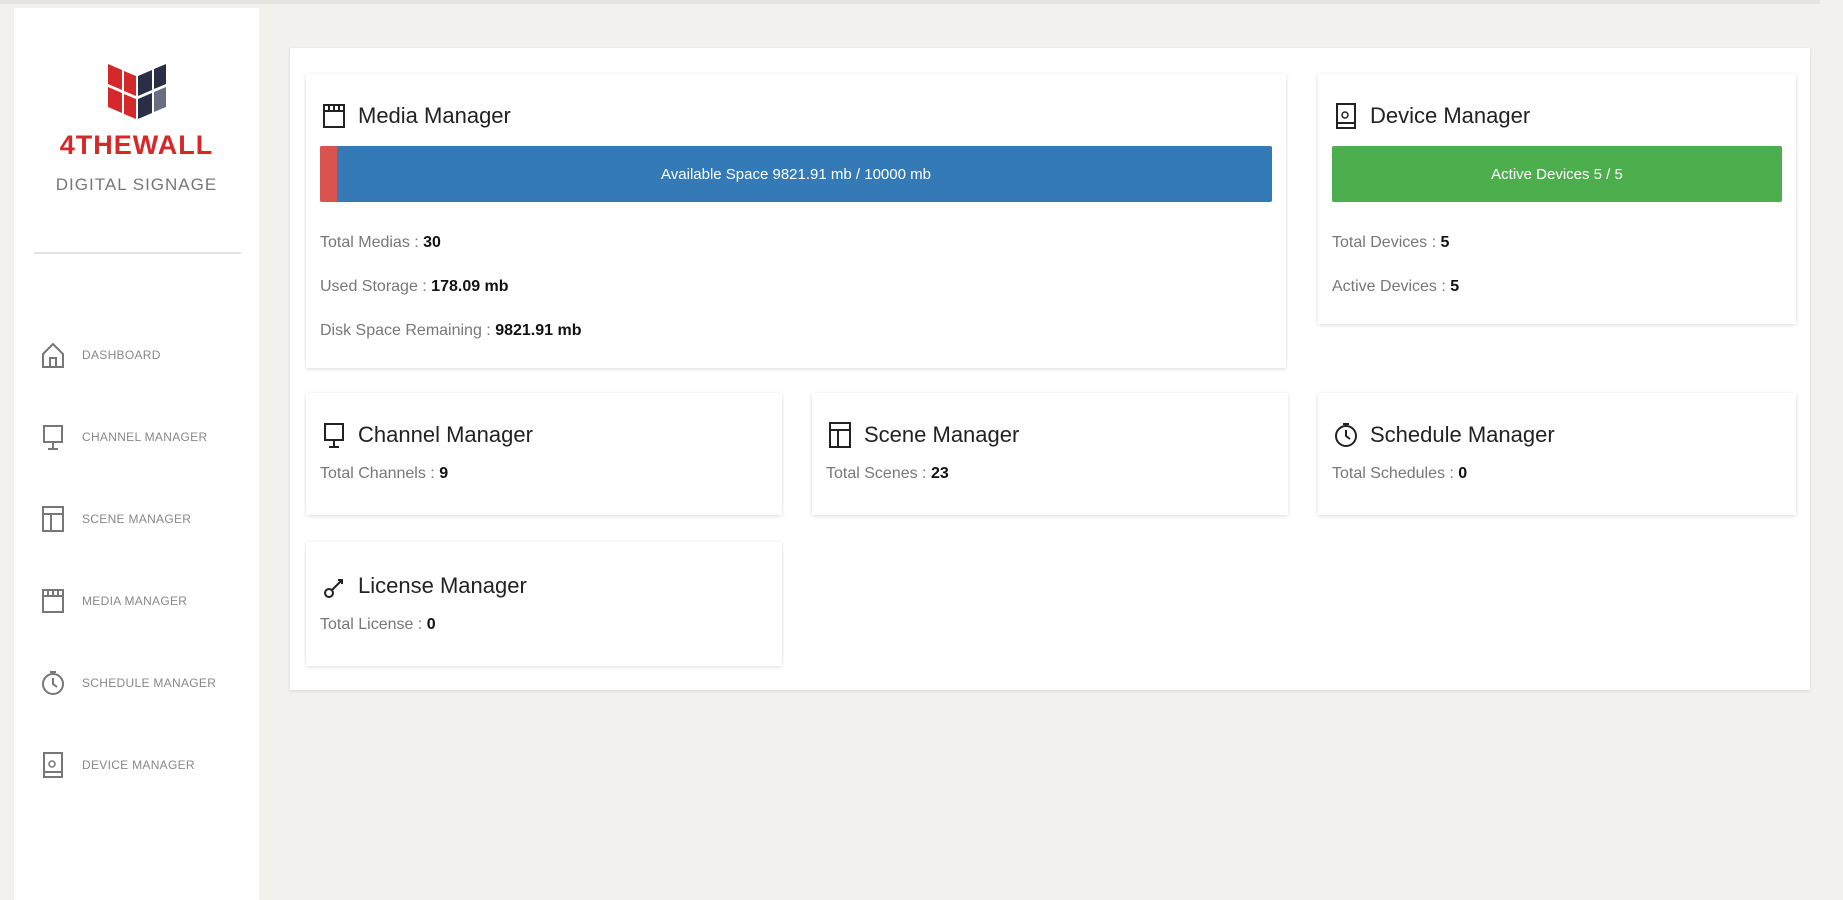 The height and width of the screenshot is (900, 1843). What do you see at coordinates (796, 331) in the screenshot?
I see `disk-remaining-stat: Disk Space Remaining : 9821.91 mb` at bounding box center [796, 331].